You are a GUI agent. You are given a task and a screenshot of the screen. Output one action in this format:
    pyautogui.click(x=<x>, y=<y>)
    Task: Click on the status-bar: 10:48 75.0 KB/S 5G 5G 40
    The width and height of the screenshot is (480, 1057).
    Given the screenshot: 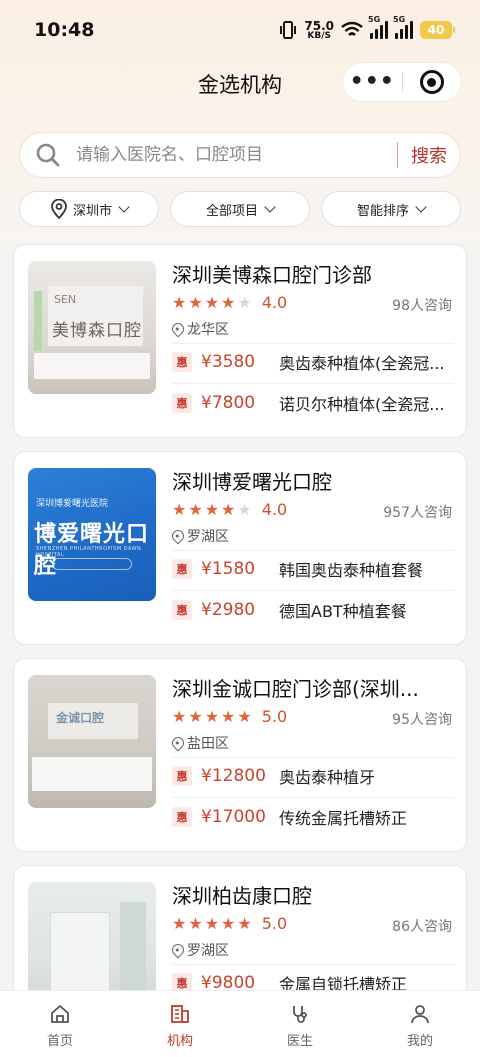 What is the action you would take?
    pyautogui.click(x=240, y=30)
    